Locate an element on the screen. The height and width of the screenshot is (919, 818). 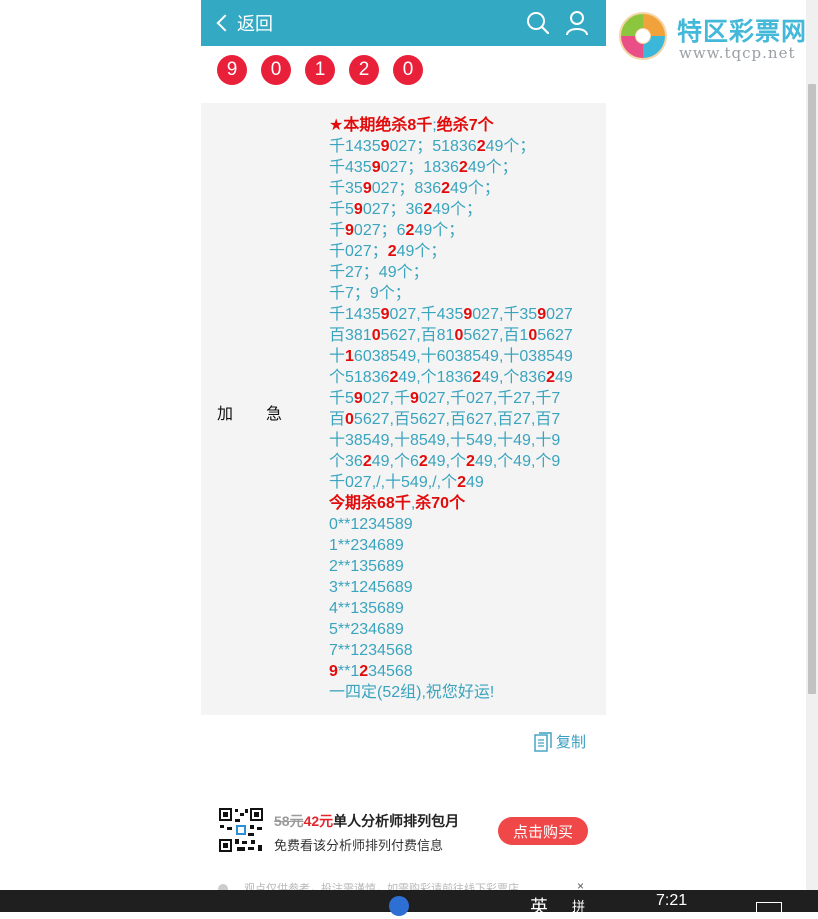
browser-icon is located at coordinates (399, 906).